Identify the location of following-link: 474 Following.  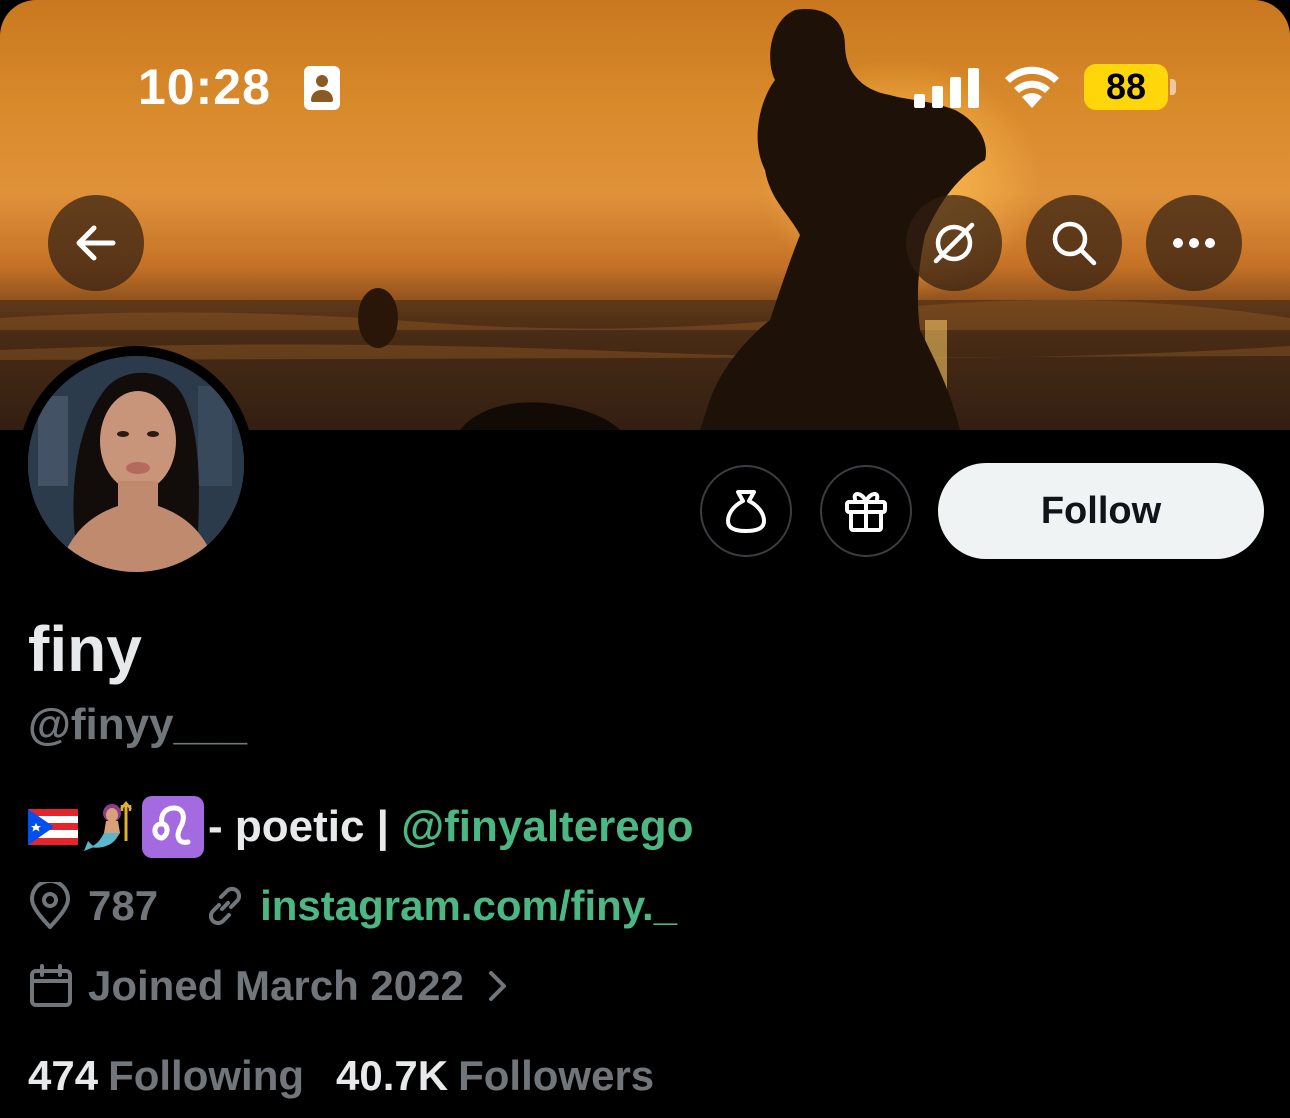
(166, 1076).